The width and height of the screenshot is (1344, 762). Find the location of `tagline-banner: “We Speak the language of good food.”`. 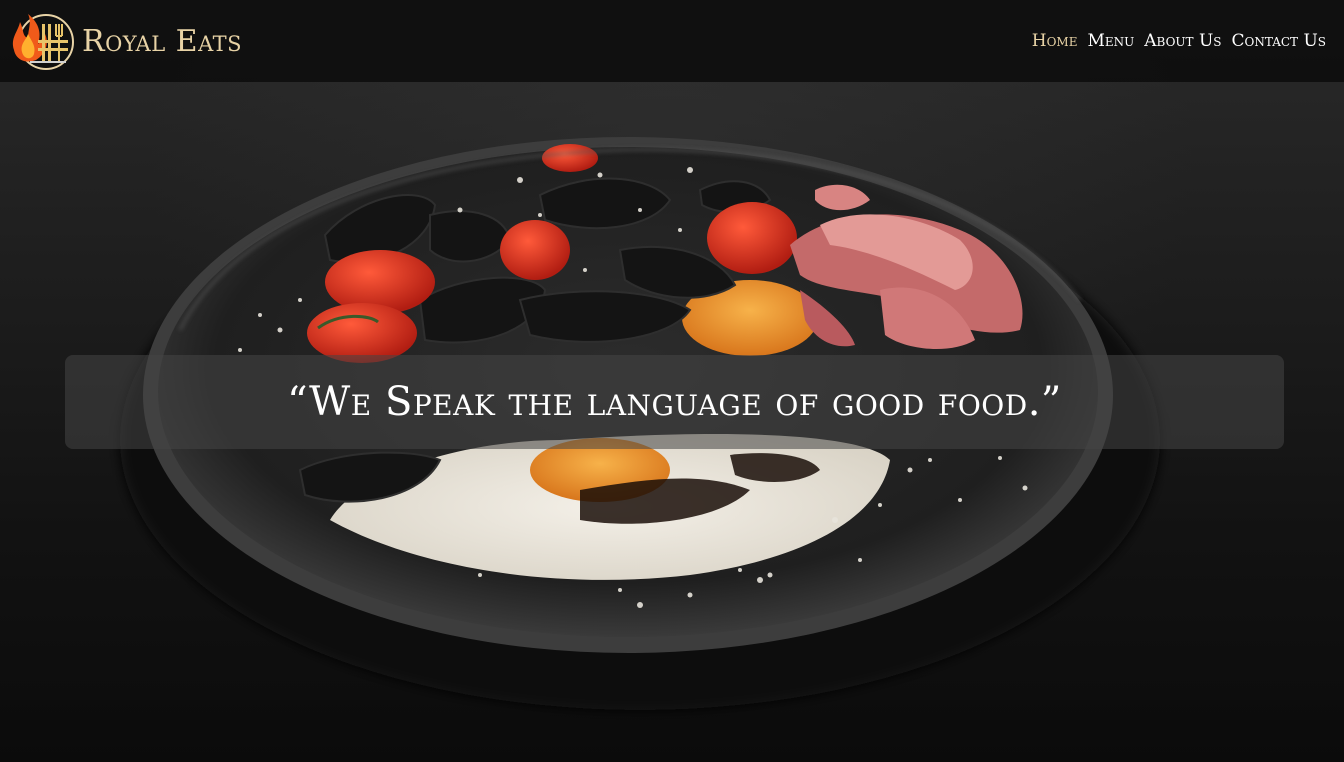

tagline-banner: “We Speak the language of good food.” is located at coordinates (674, 402).